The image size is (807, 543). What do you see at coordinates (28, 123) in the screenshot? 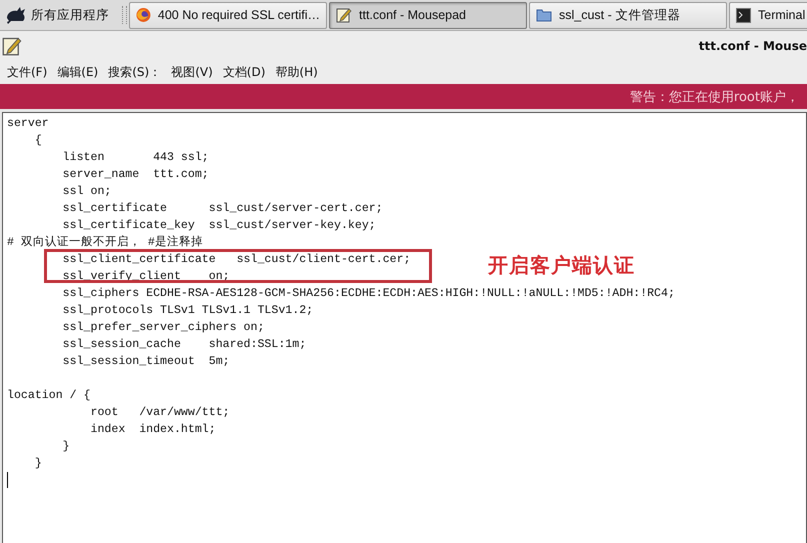
I see `code-line: server` at bounding box center [28, 123].